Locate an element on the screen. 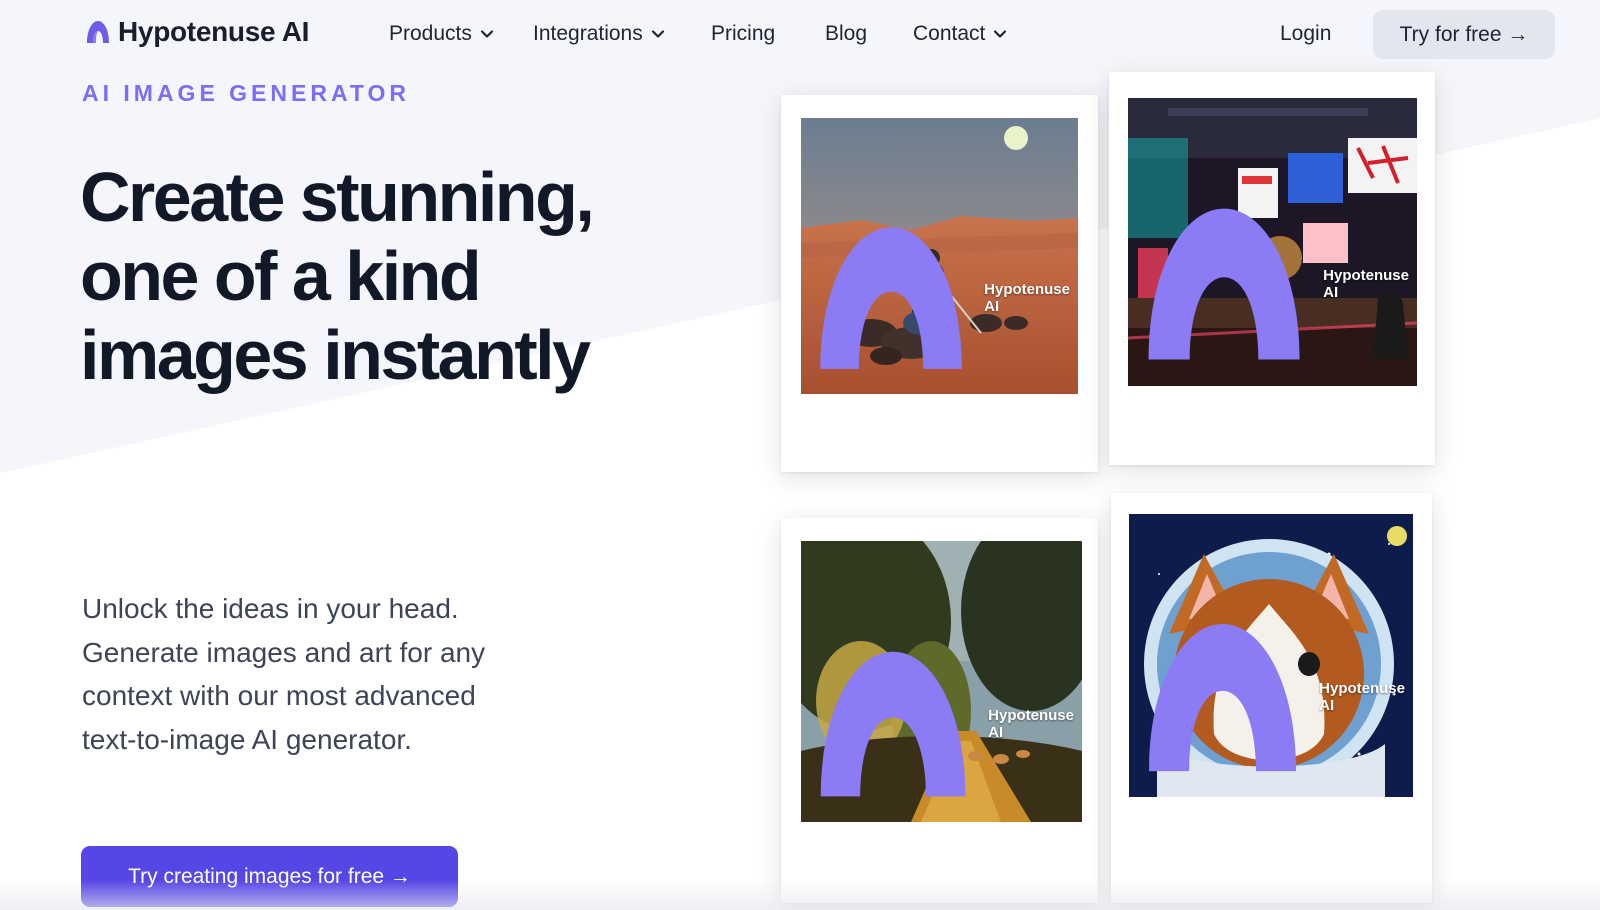 The image size is (1600, 910). gallery-image-desert: Hypotenuse AI is located at coordinates (939, 256).